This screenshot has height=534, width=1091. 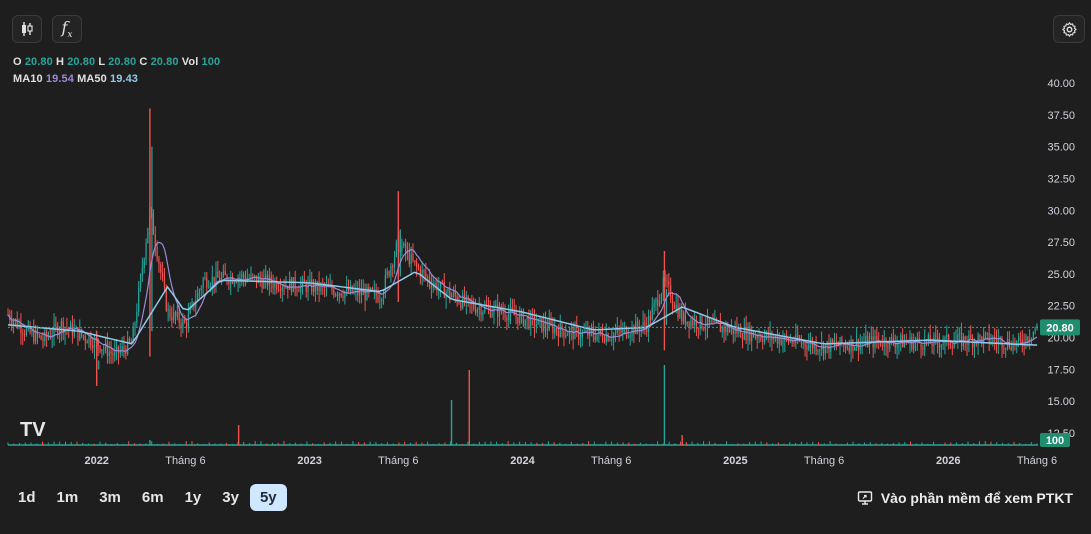 I want to click on range-button-3m: 3m, so click(x=110, y=497).